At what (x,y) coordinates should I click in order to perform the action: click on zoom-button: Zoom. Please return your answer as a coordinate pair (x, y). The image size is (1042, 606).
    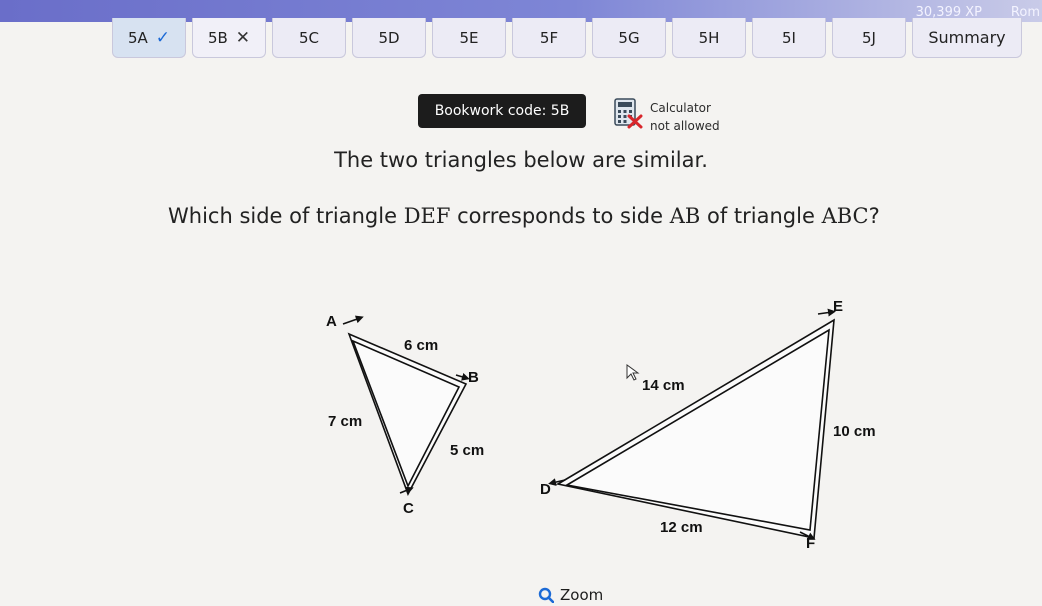
    Looking at the image, I should click on (570, 595).